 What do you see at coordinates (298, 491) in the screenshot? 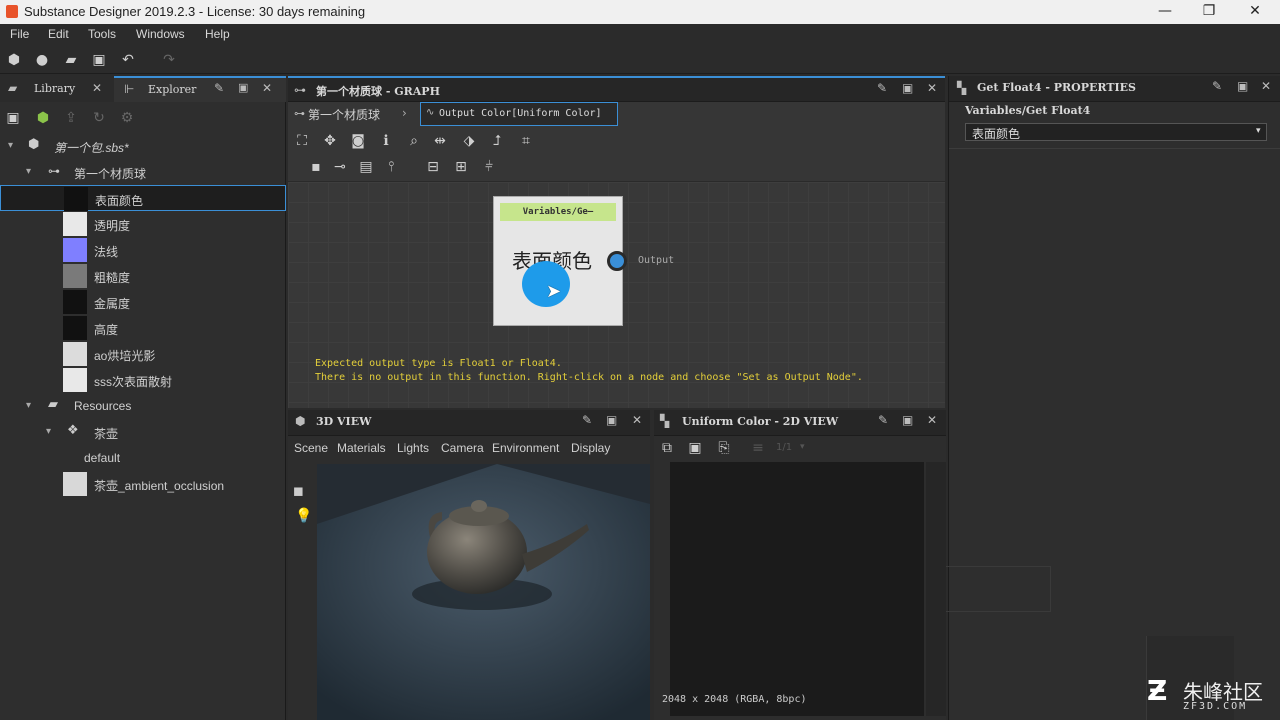
I see `camera-icon: ◼` at bounding box center [298, 491].